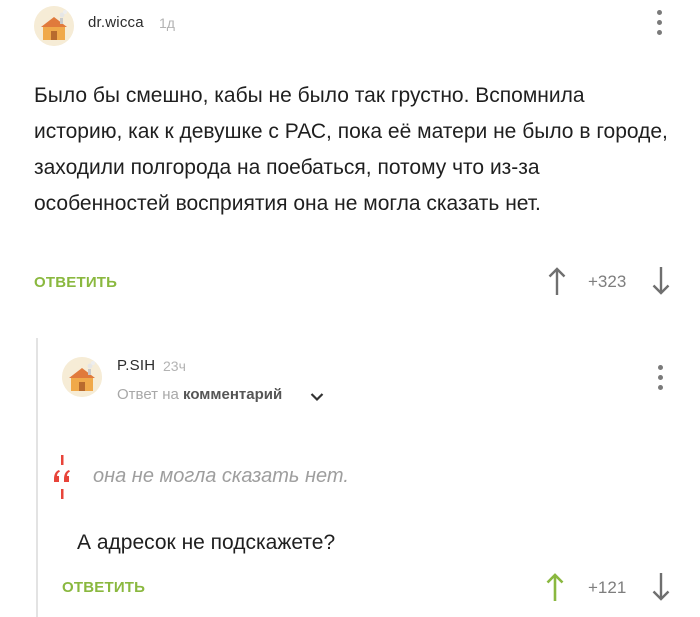  Describe the element at coordinates (607, 587) in the screenshot. I see `rating-count: +121` at that location.